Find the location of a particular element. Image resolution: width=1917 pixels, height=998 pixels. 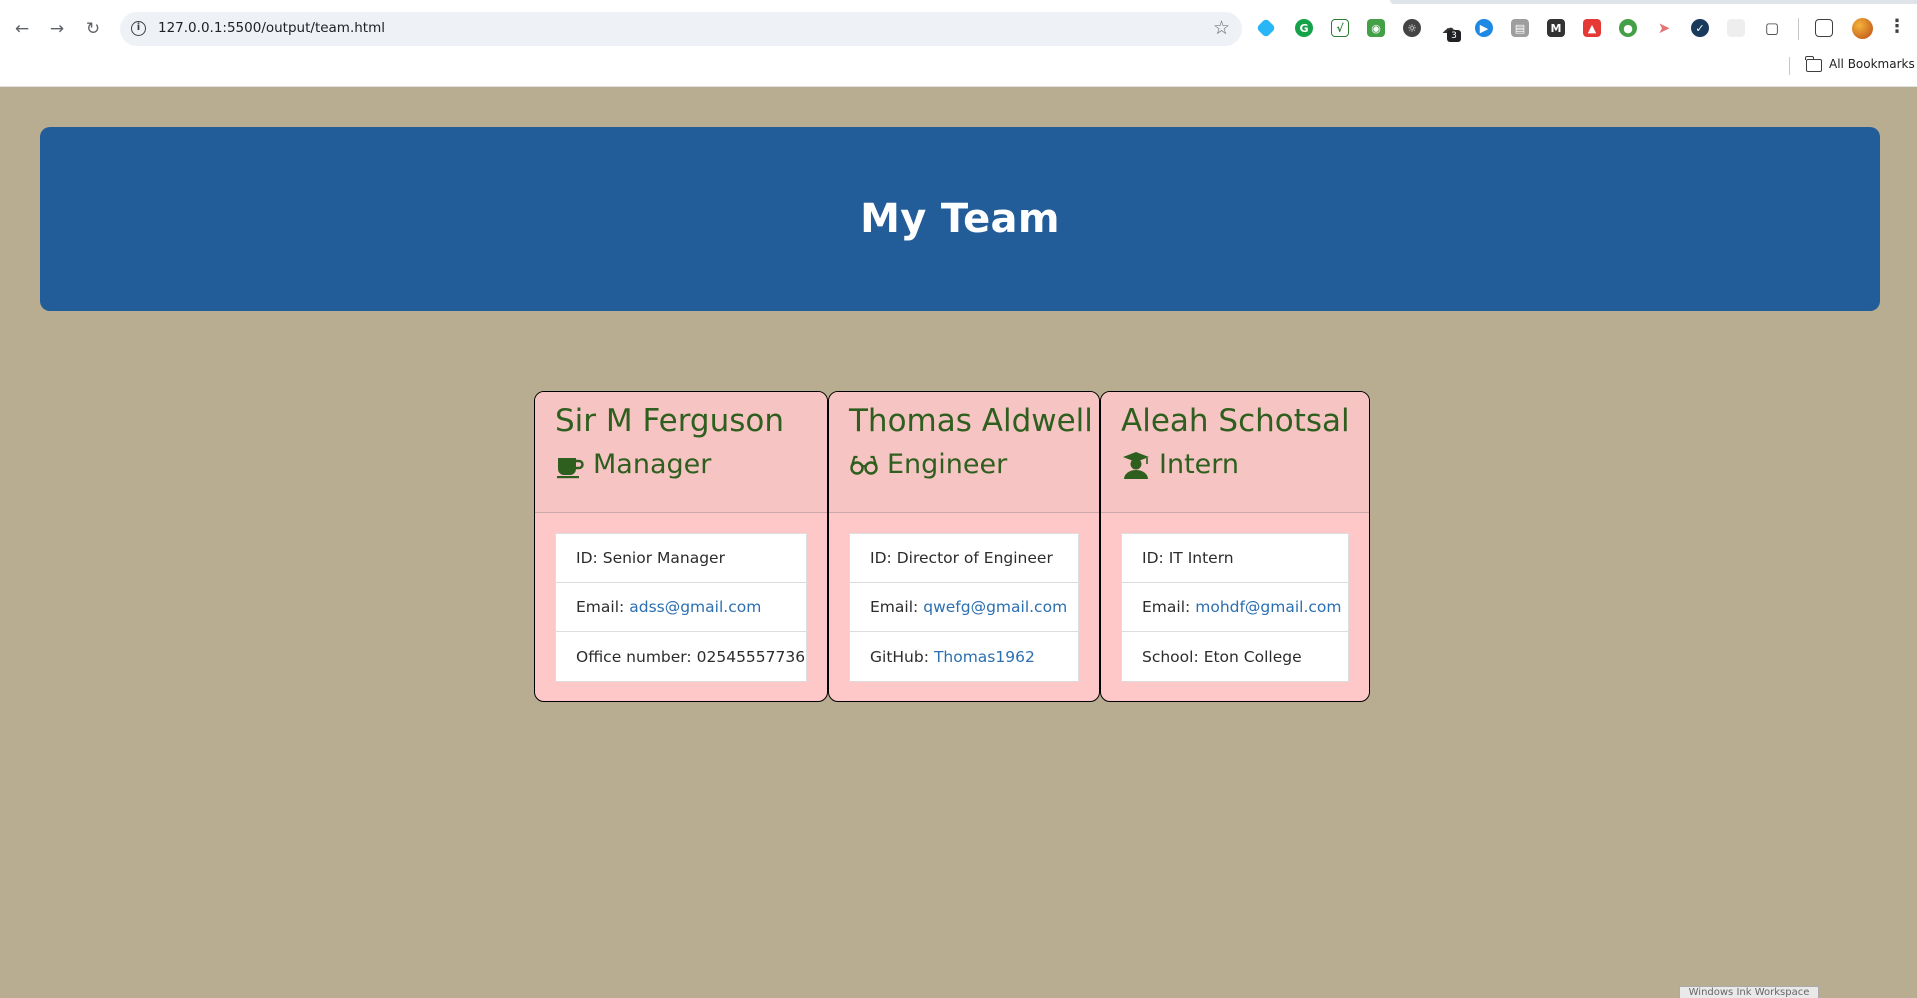

employee-role: Manager is located at coordinates (681, 464).